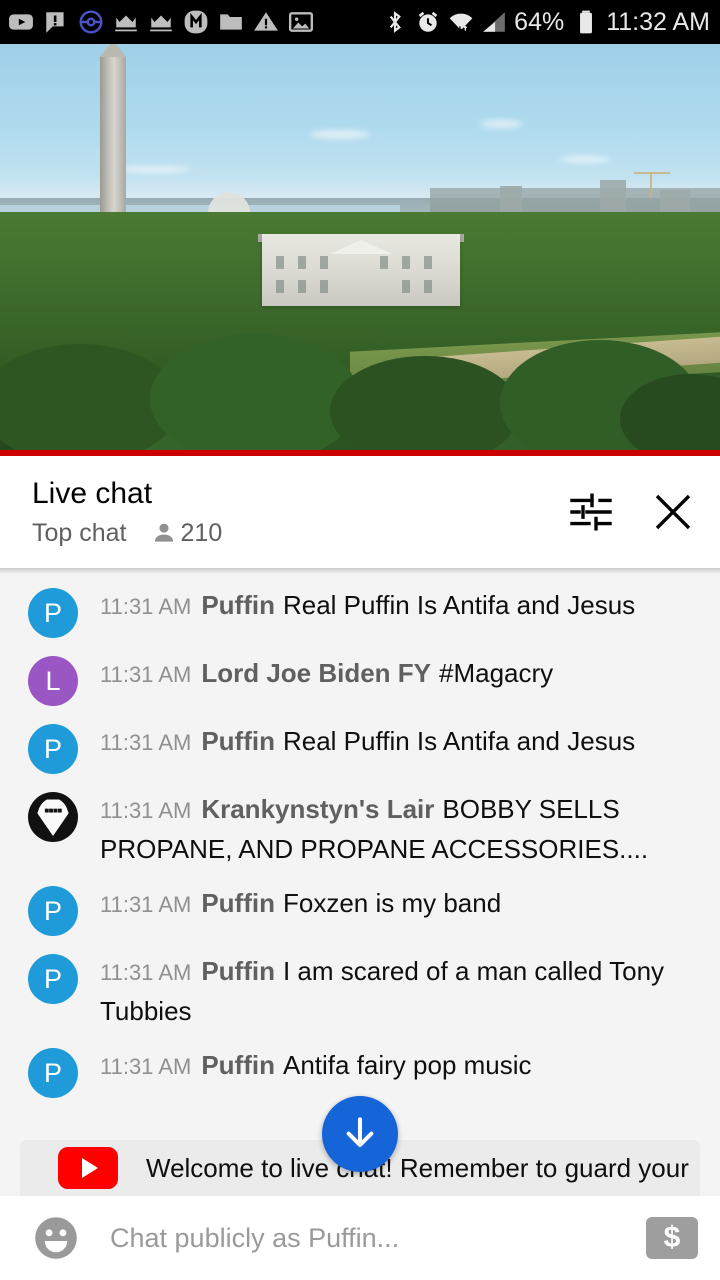  Describe the element at coordinates (494, 22) in the screenshot. I see `cell-signal-icon` at that location.